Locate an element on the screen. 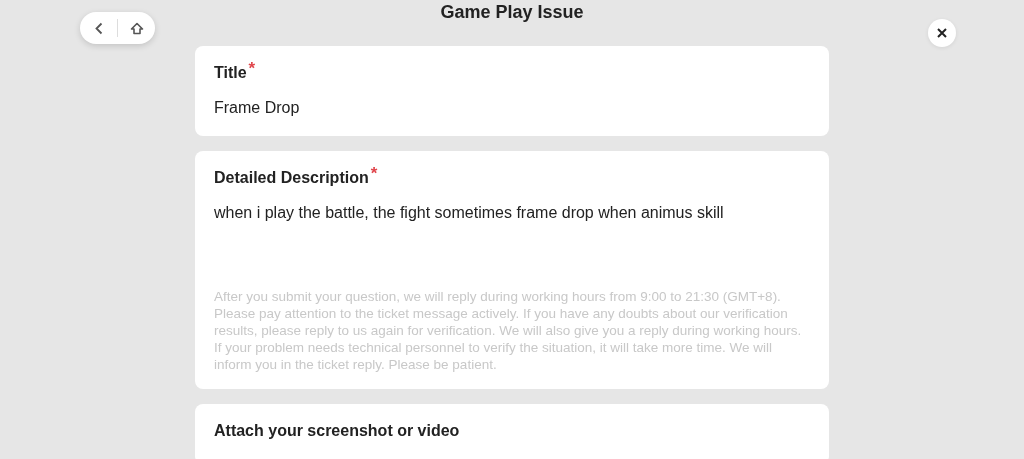  title-field: Frame Drop is located at coordinates (512, 108).